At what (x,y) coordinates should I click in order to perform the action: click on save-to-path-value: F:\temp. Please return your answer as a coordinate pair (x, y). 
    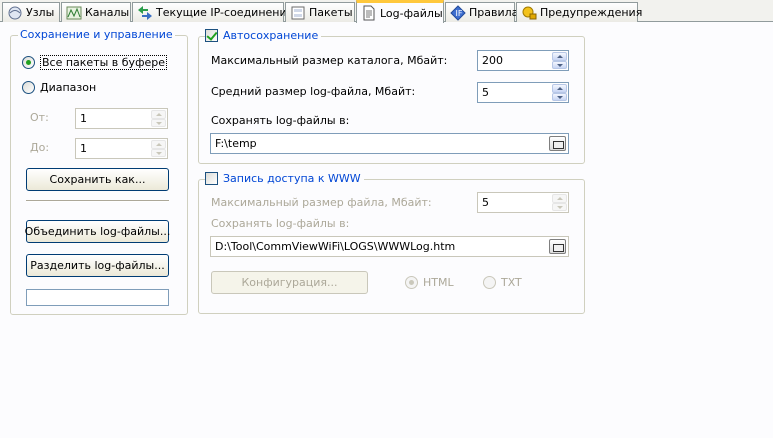
    Looking at the image, I should click on (236, 143).